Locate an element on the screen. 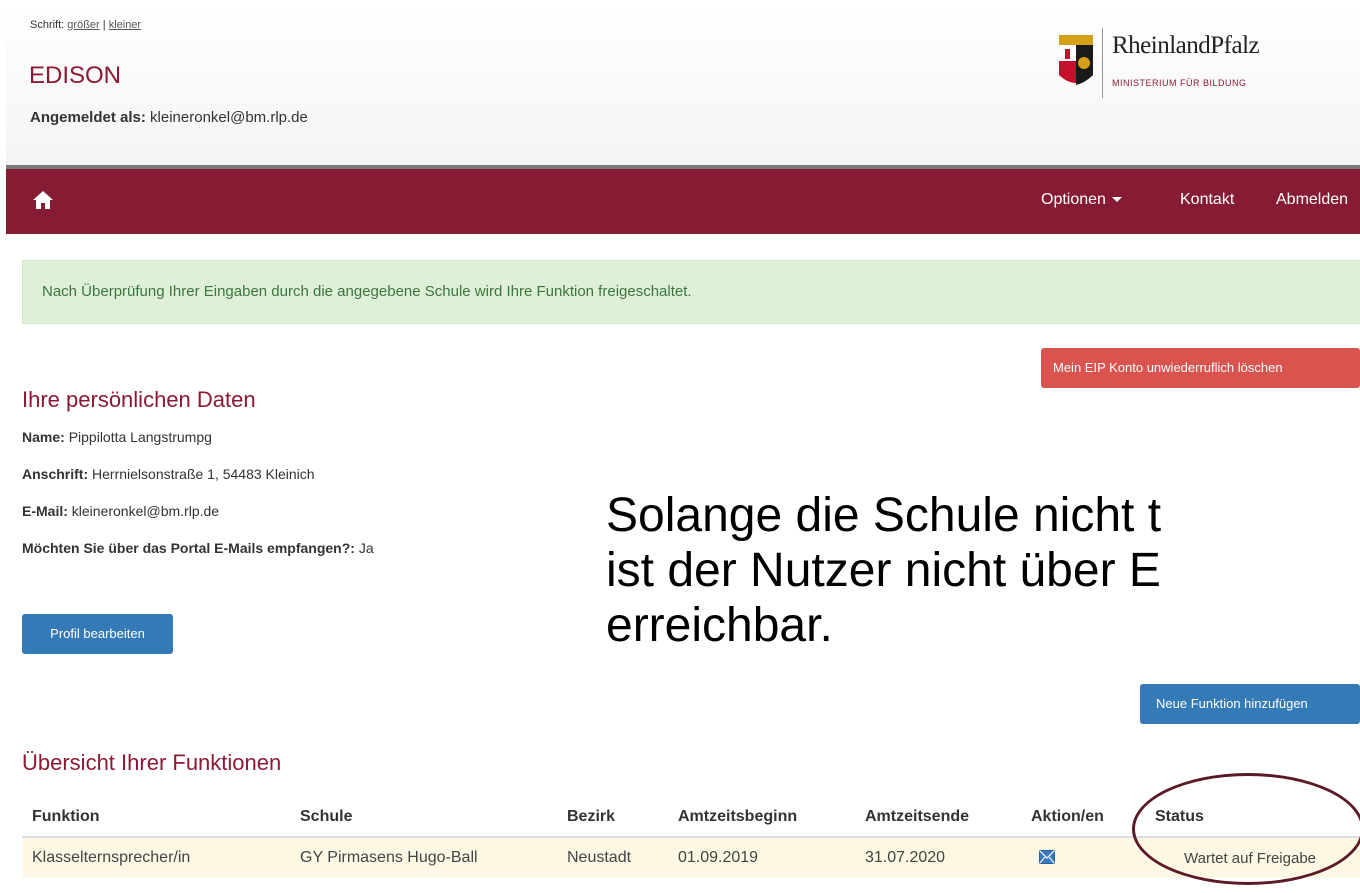 This screenshot has height=893, width=1360. nav-logout-link: Abmelden is located at coordinates (1312, 200).